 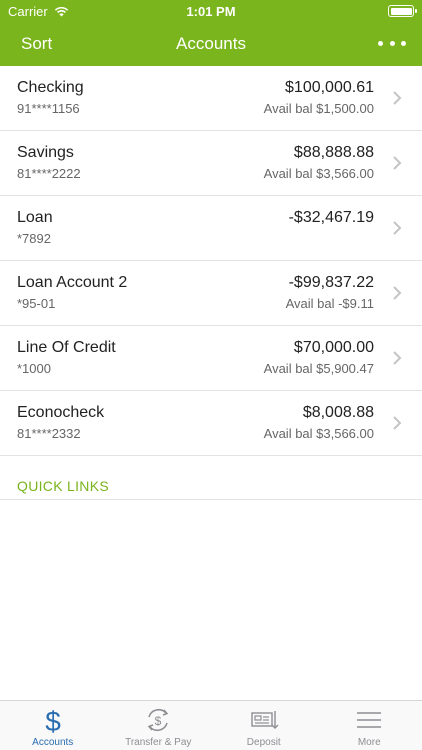 I want to click on account-number: 81****2222, so click(x=49, y=173).